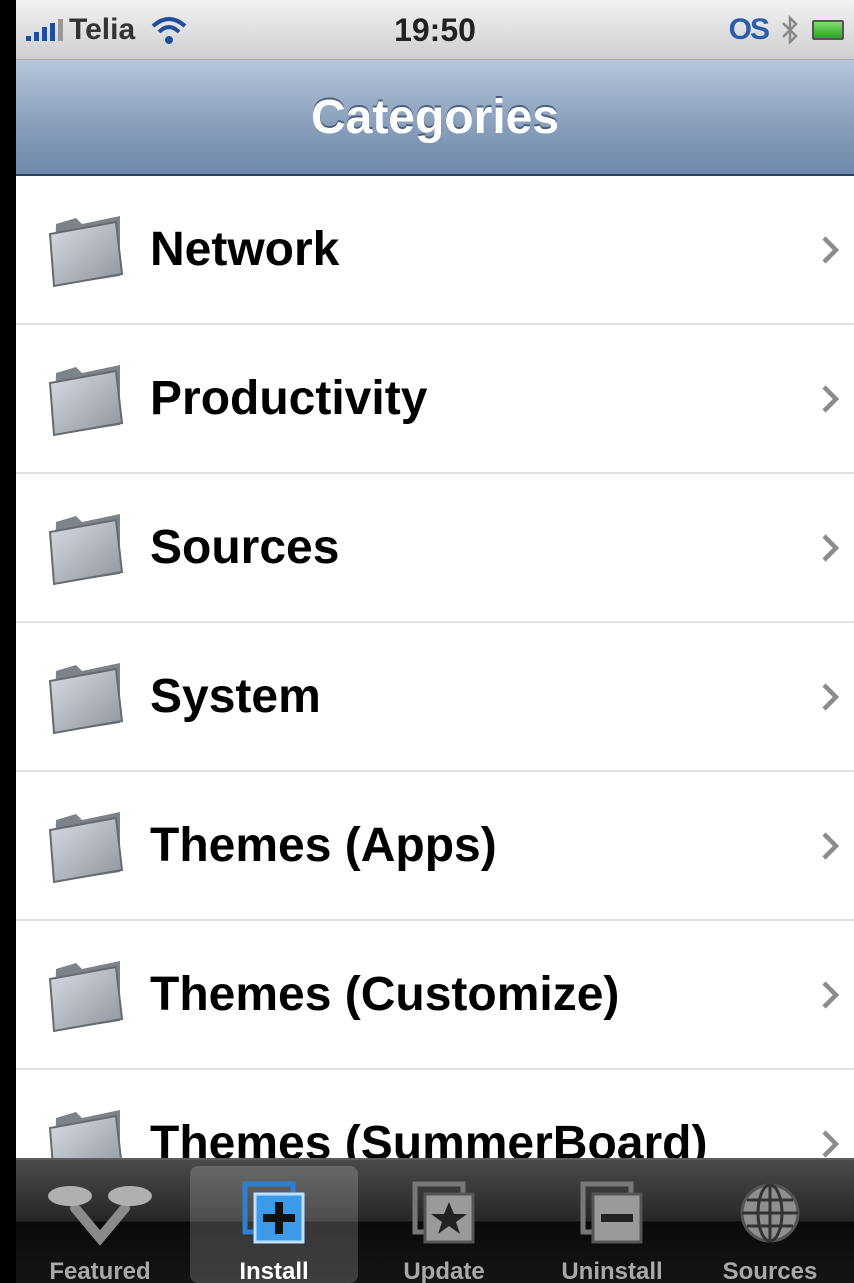 This screenshot has height=1283, width=854. Describe the element at coordinates (444, 1270) in the screenshot. I see `tab-label: Update` at that location.